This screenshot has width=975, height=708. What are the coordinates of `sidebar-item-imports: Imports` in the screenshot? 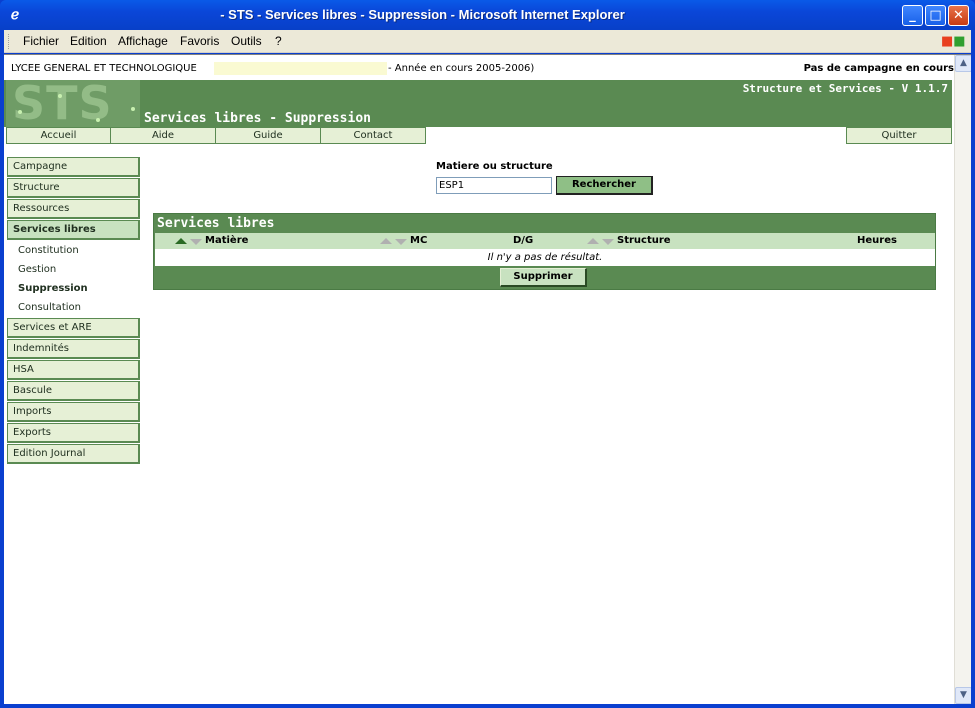 It's located at (73, 412).